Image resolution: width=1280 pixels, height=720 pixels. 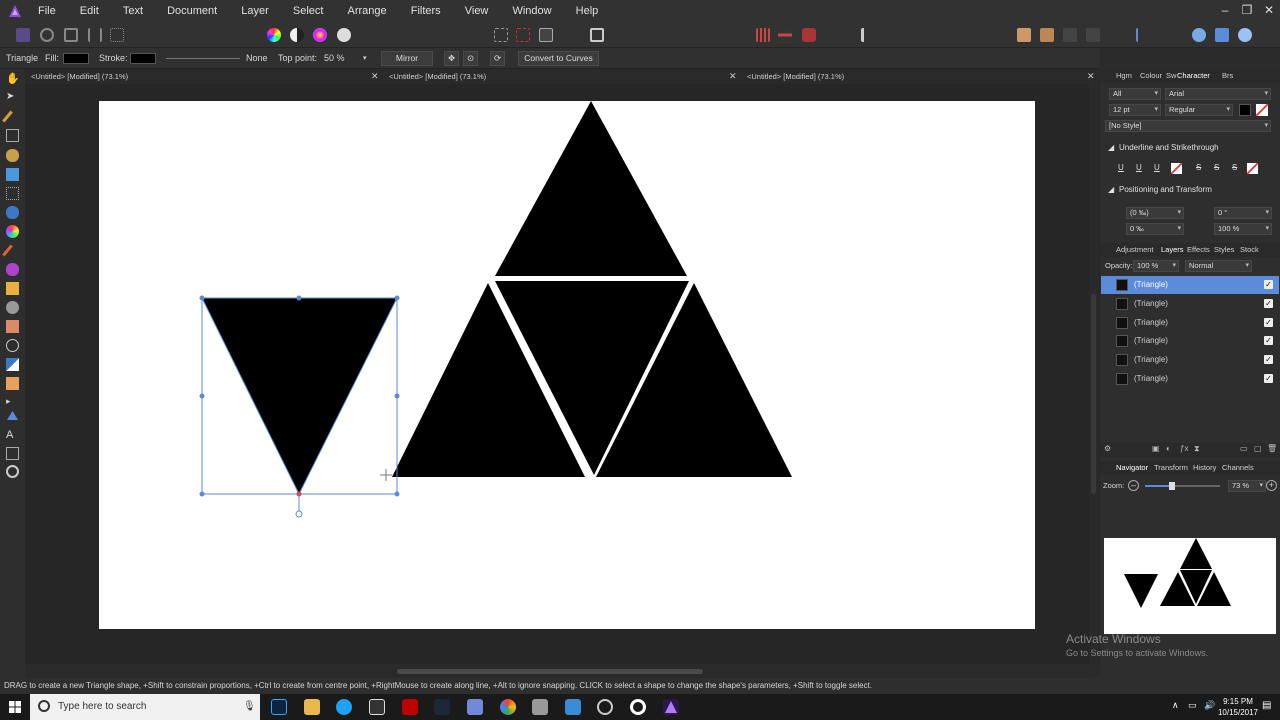 I want to click on baseline-field: 0 ‰, so click(x=1155, y=229).